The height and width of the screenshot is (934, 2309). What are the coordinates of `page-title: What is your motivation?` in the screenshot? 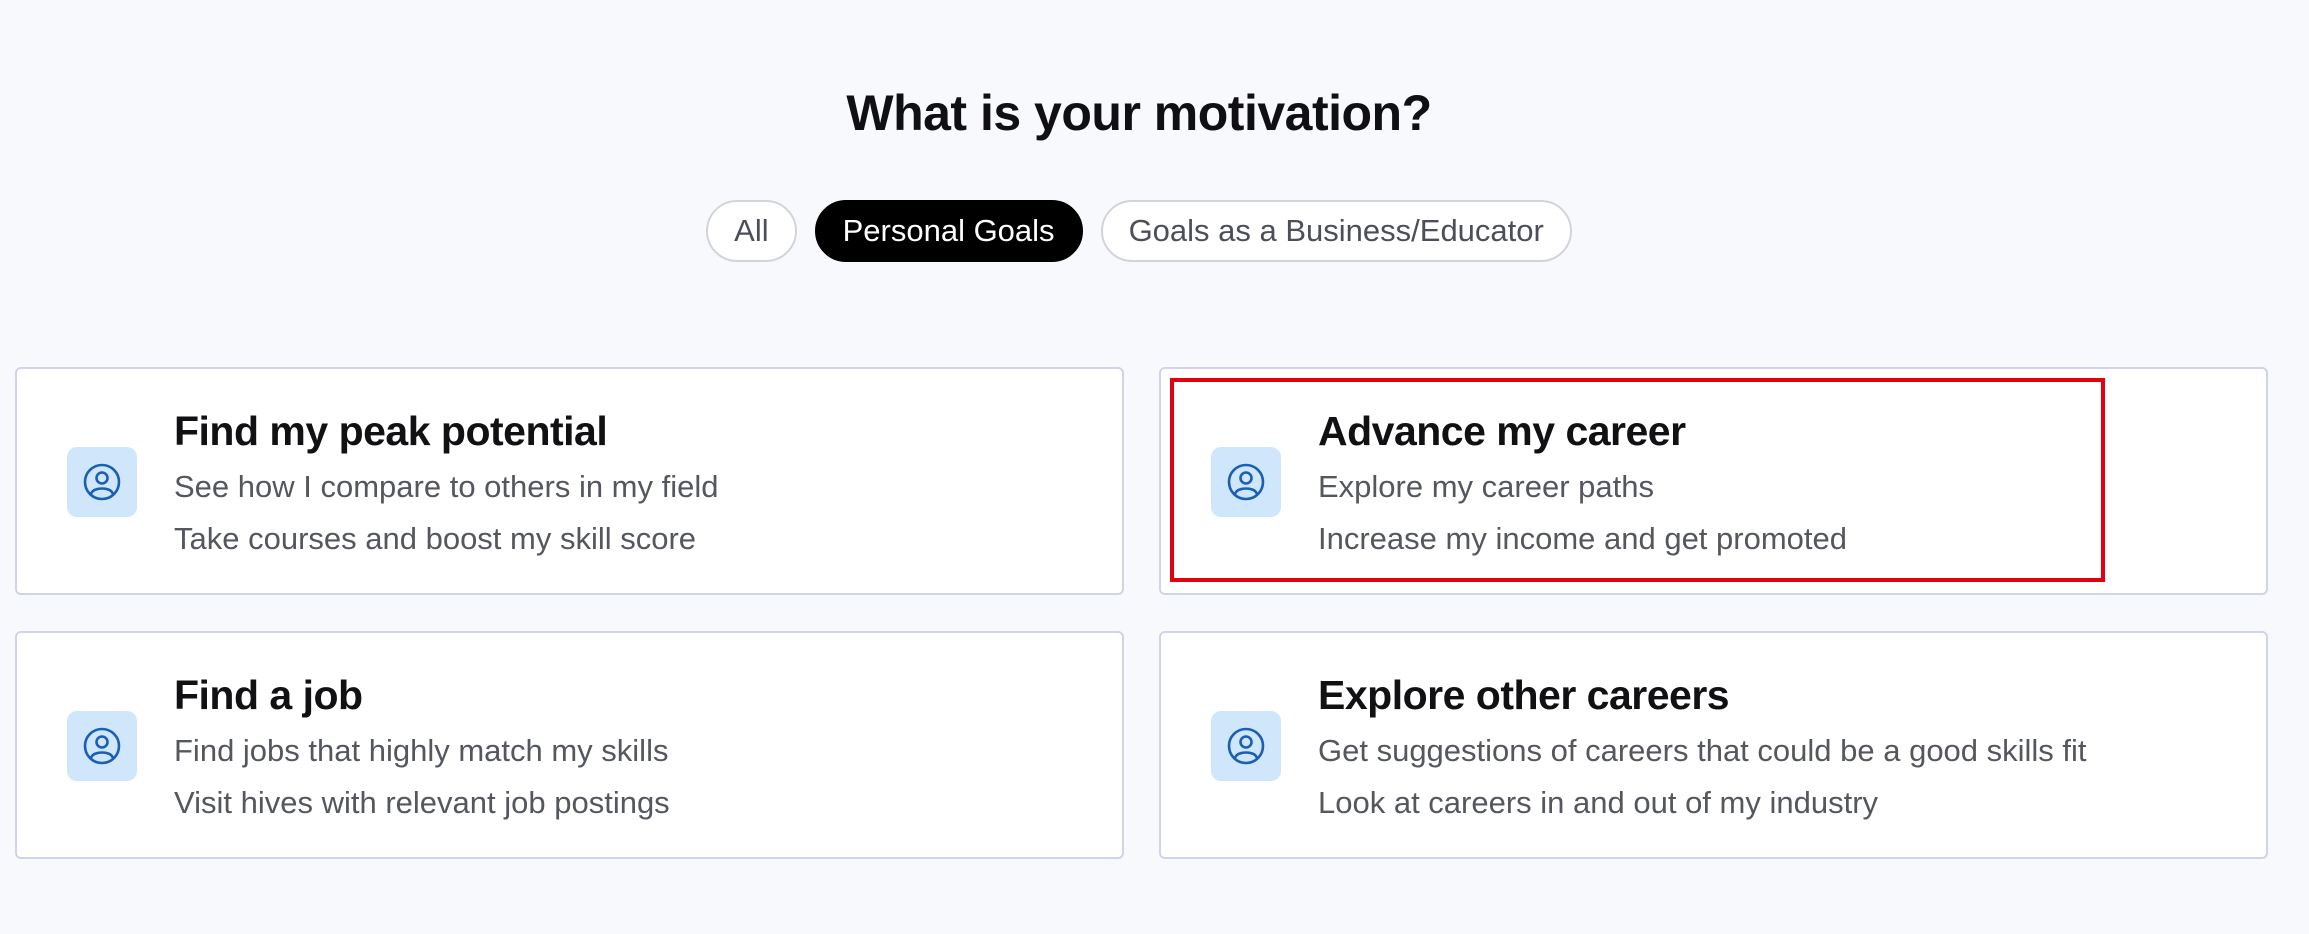 It's located at (1139, 113).